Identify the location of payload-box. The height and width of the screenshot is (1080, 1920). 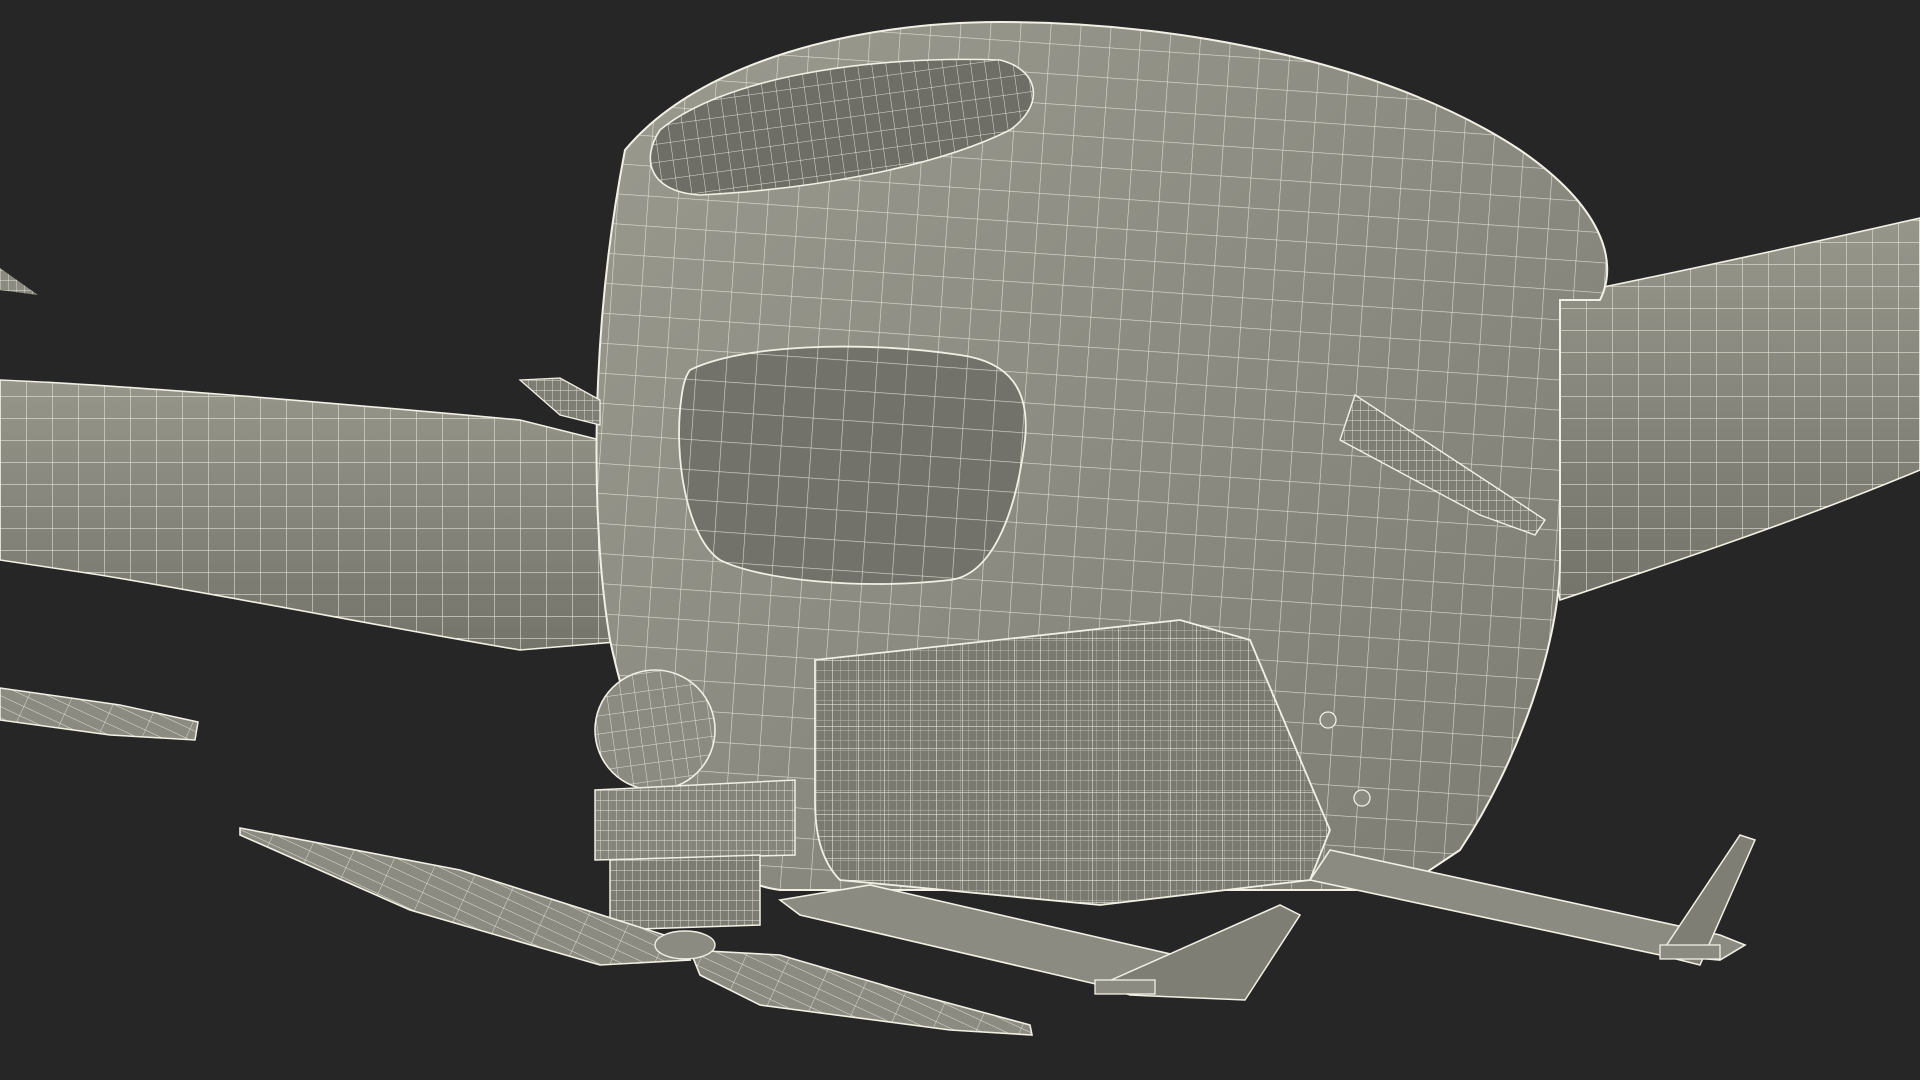
(1072, 762).